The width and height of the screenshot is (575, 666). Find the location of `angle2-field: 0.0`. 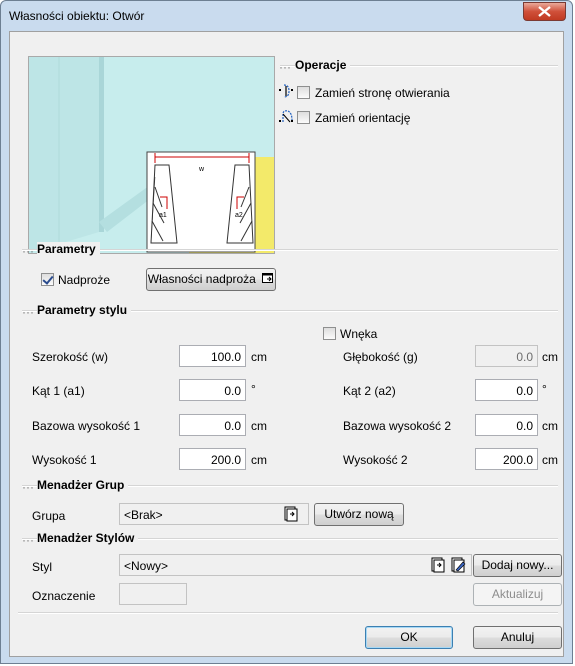

angle2-field: 0.0 is located at coordinates (506, 390).